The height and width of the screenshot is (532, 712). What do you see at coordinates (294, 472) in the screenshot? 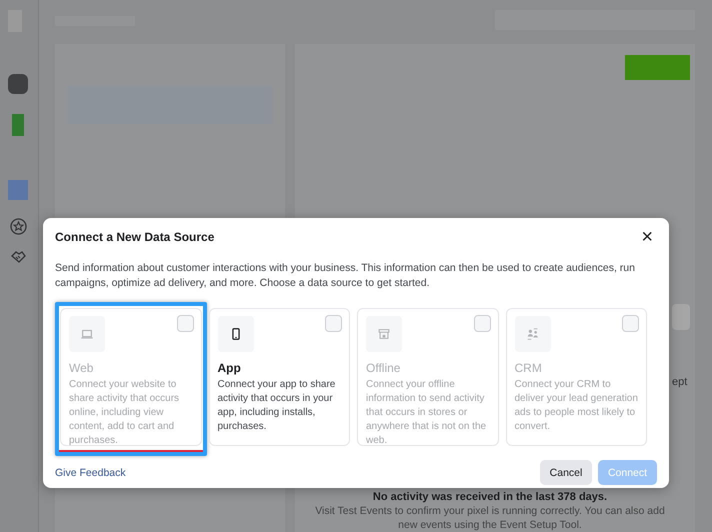
I see `feedback-link: Give Feedback` at bounding box center [294, 472].